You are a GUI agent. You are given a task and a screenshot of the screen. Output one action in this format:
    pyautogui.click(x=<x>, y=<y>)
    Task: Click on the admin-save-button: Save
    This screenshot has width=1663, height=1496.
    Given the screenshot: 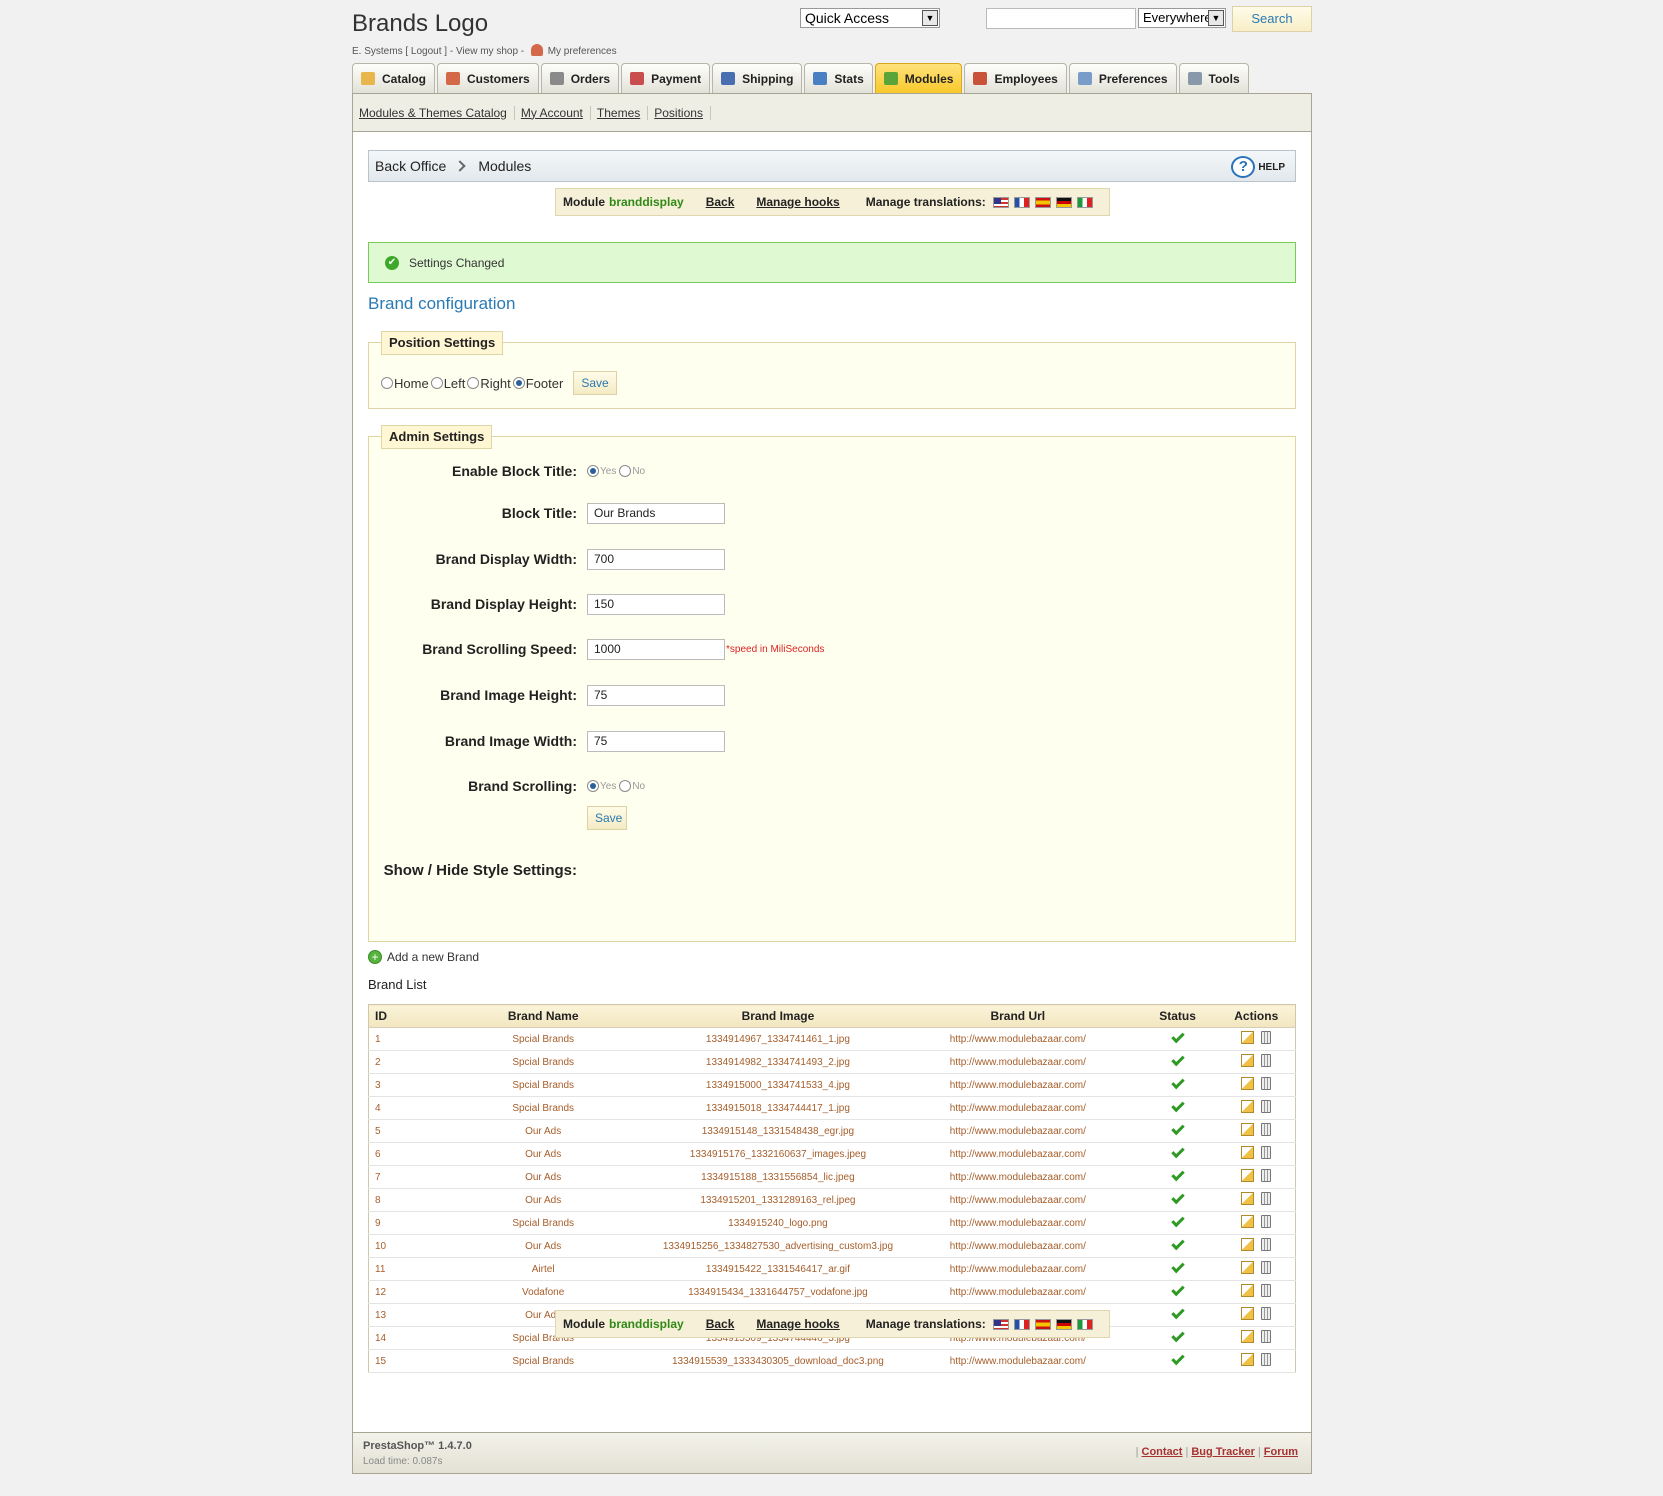 What is the action you would take?
    pyautogui.click(x=607, y=818)
    